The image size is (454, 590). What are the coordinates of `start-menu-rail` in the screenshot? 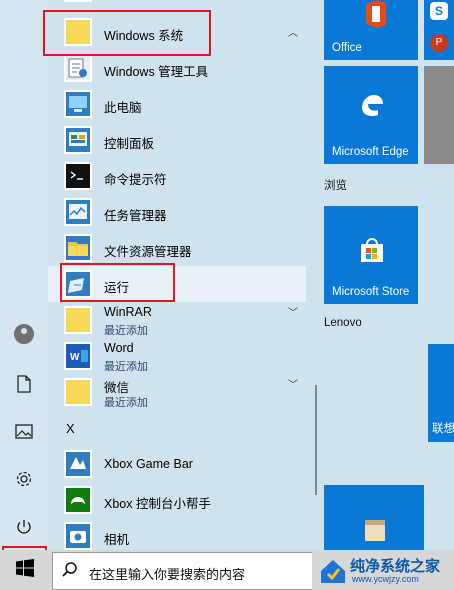 It's located at (24, 275).